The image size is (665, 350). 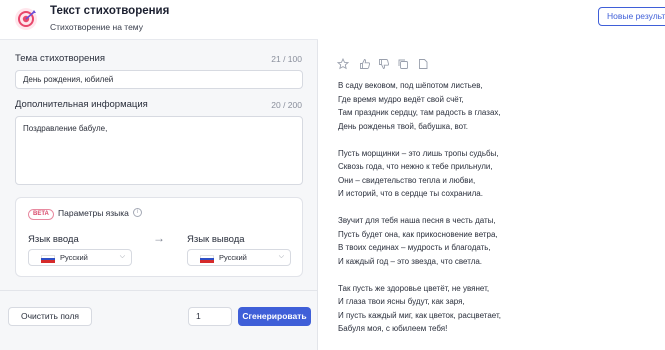 I want to click on input-language-select: Русский ⌵, so click(x=80, y=257).